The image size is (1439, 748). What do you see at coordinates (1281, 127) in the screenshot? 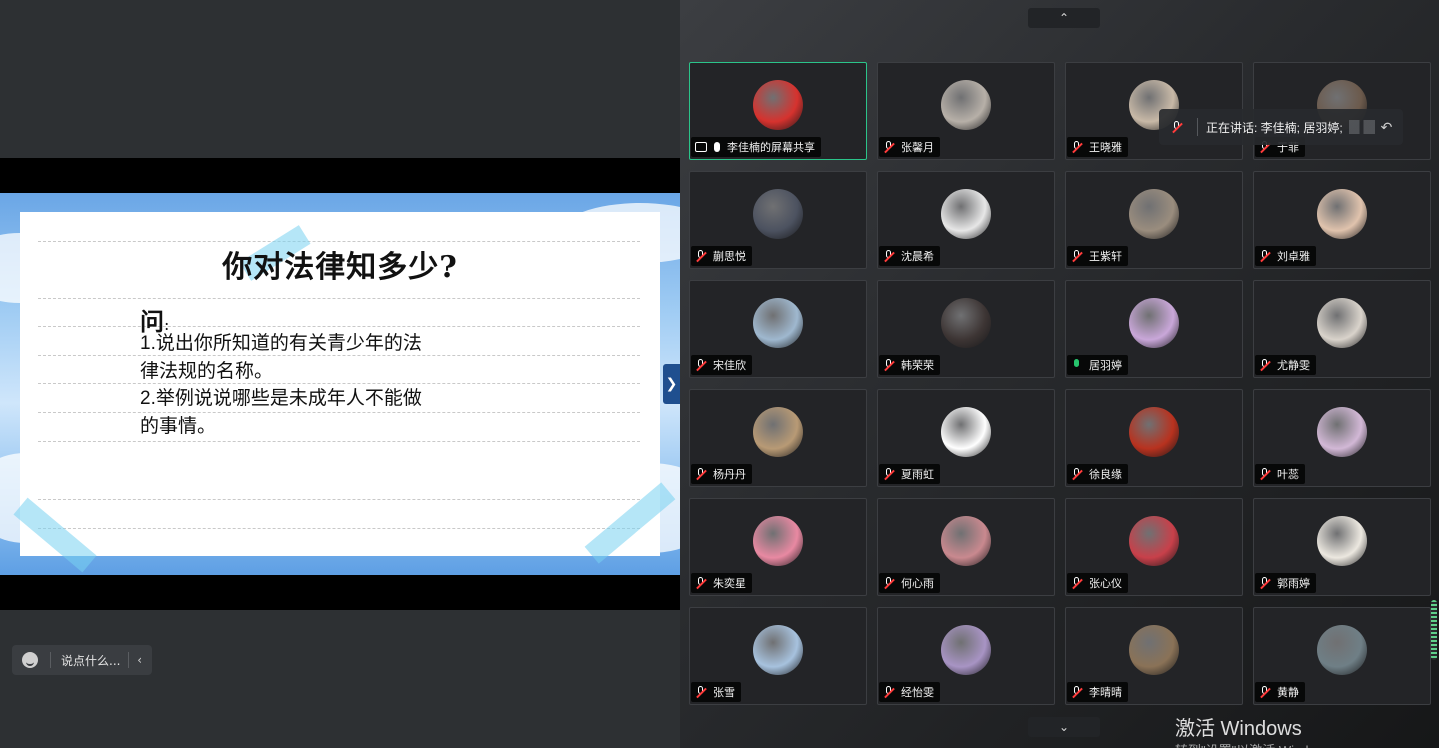
I see `speaking-indicator: 正在讲话: 李佳楠; 居羽婷; ↶` at bounding box center [1281, 127].